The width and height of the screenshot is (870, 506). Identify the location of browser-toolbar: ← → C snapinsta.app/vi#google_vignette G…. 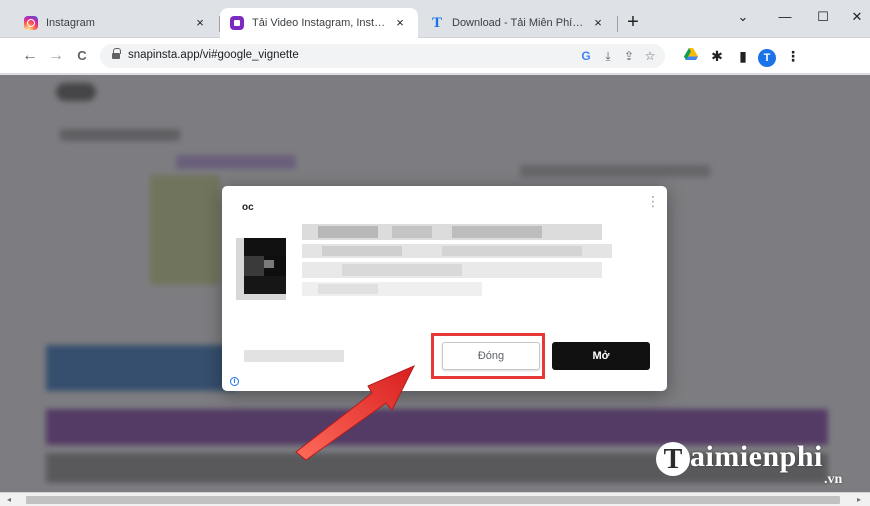
(435, 56).